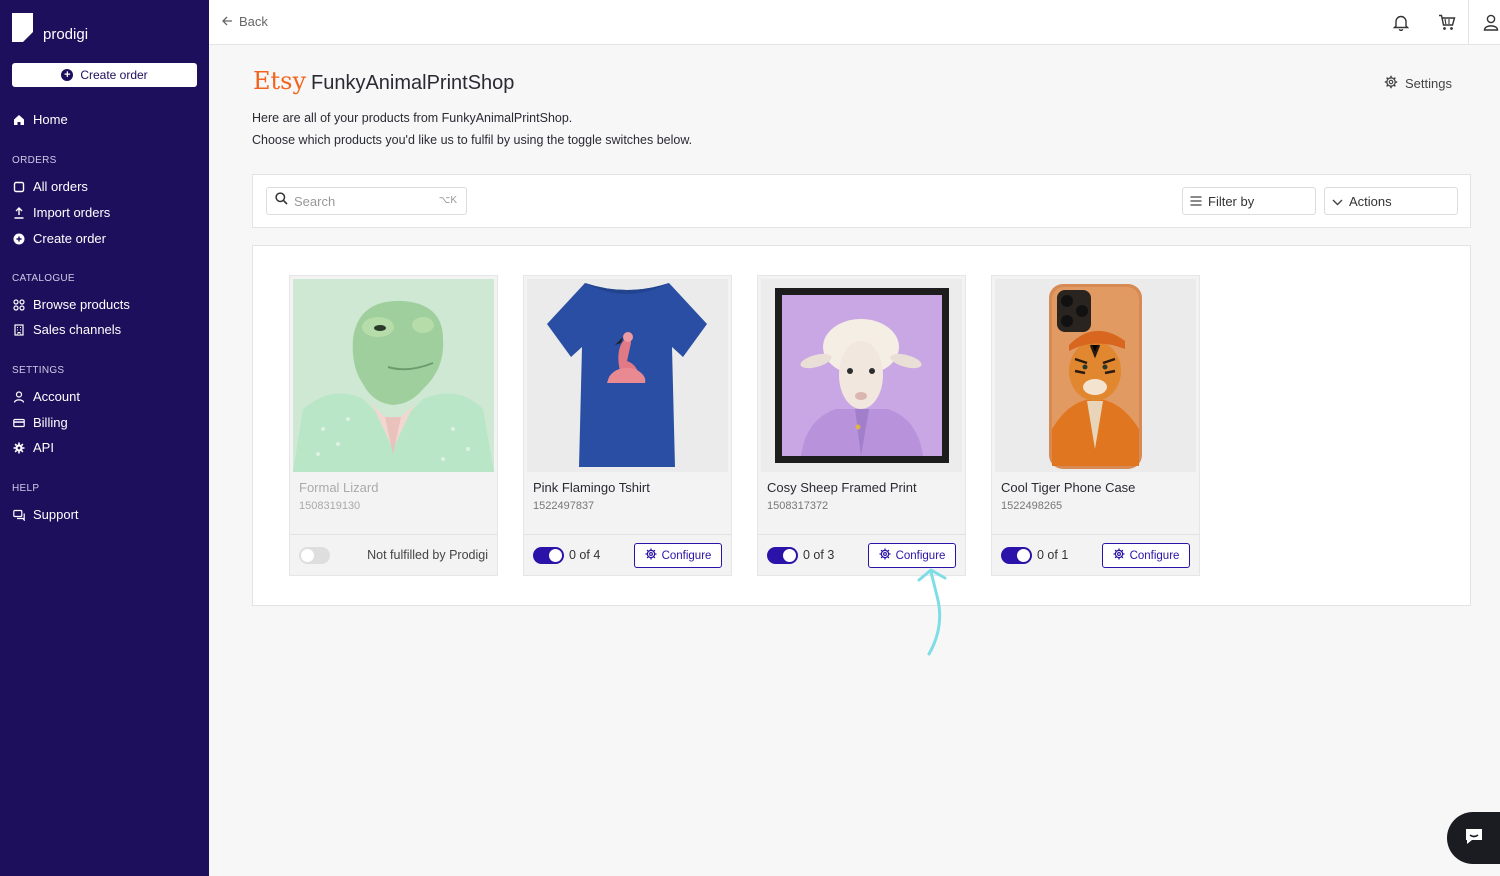 Image resolution: width=1500 pixels, height=876 pixels. I want to click on filter-label: Filter by, so click(1231, 201).